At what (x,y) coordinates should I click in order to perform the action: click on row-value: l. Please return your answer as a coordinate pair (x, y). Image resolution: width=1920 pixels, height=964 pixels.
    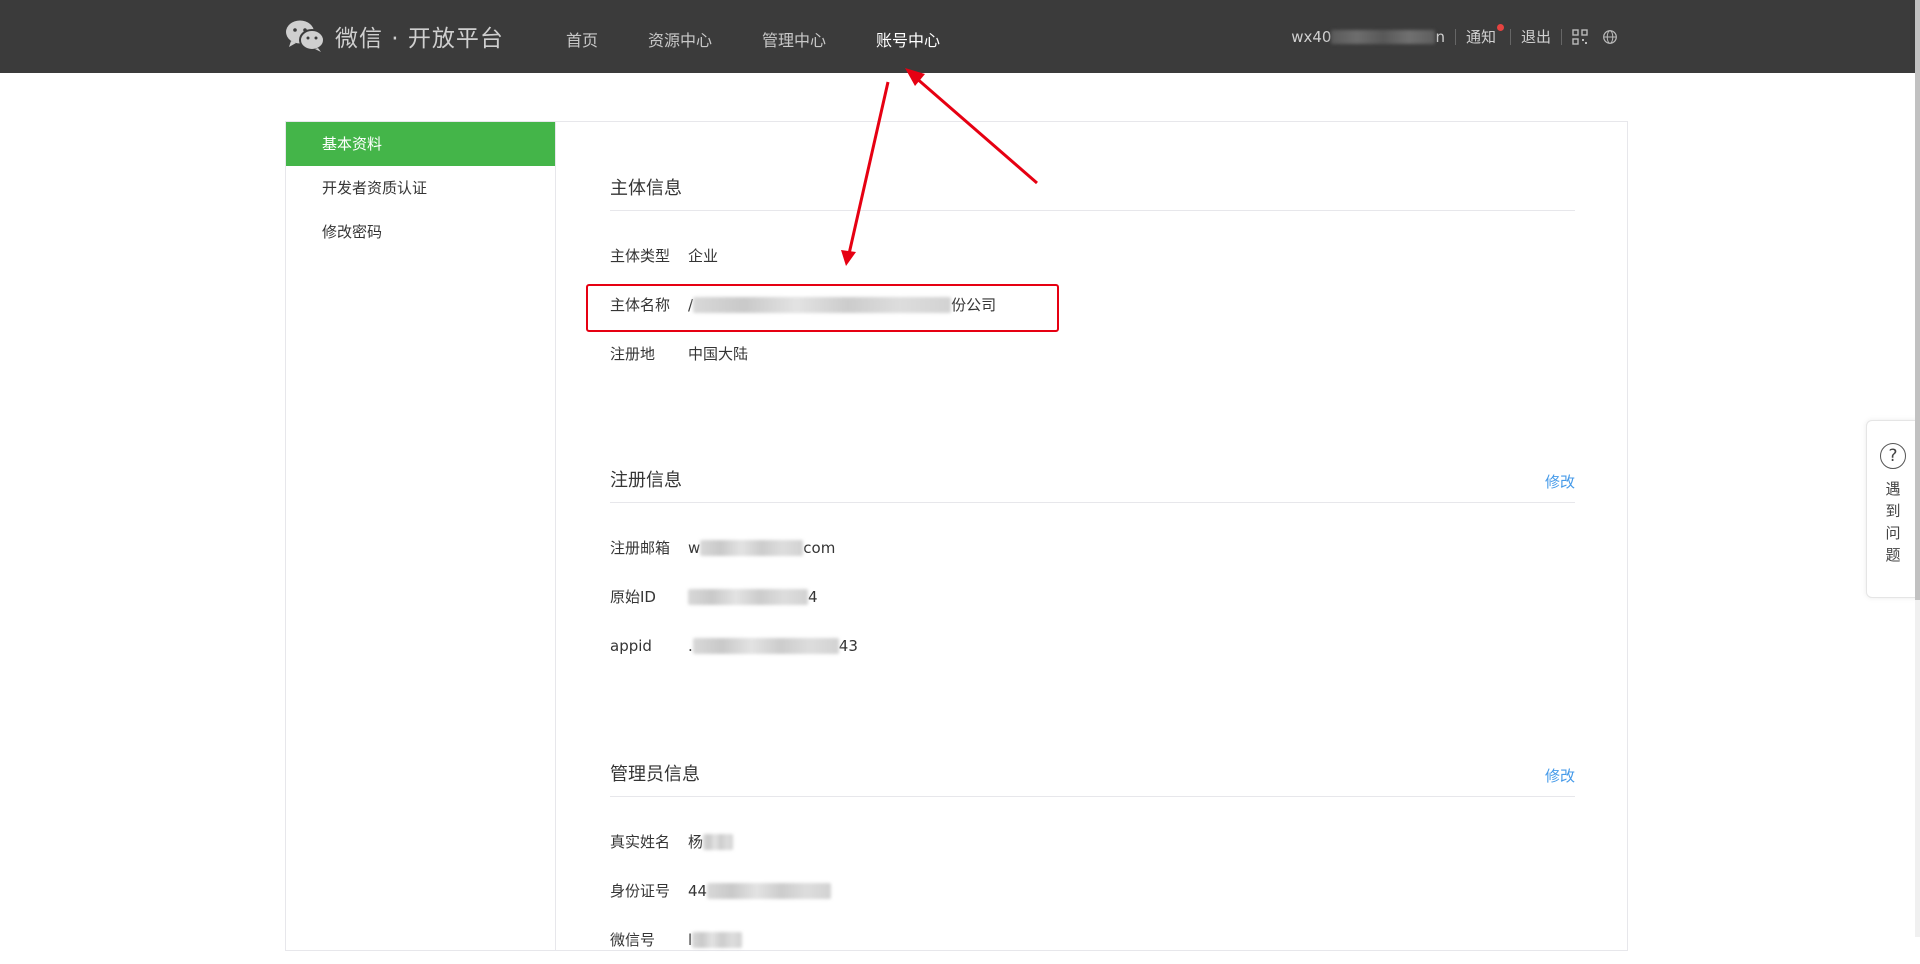
    Looking at the image, I should click on (715, 940).